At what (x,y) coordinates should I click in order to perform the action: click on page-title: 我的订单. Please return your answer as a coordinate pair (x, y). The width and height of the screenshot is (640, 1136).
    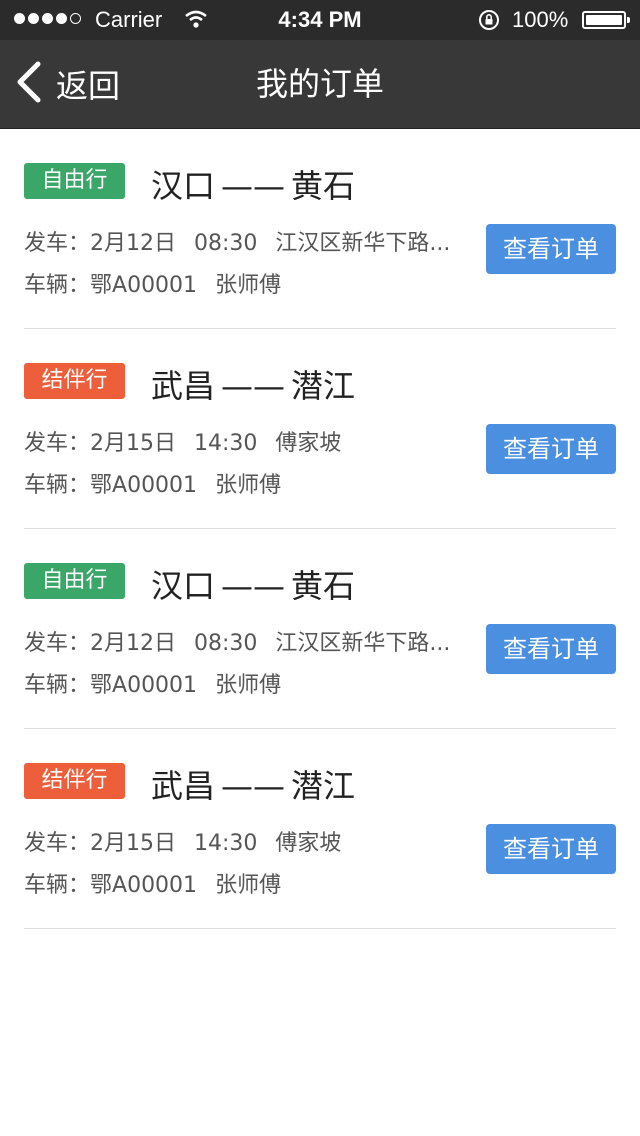
    Looking at the image, I should click on (319, 84).